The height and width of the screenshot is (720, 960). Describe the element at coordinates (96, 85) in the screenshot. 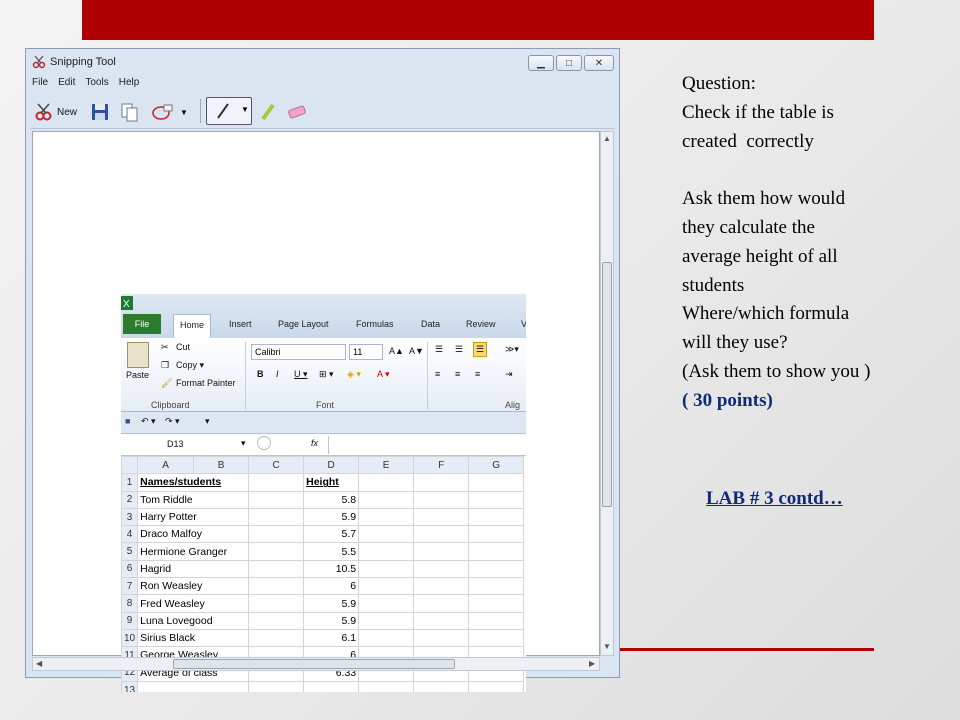

I see `menu-tools: Tools` at that location.